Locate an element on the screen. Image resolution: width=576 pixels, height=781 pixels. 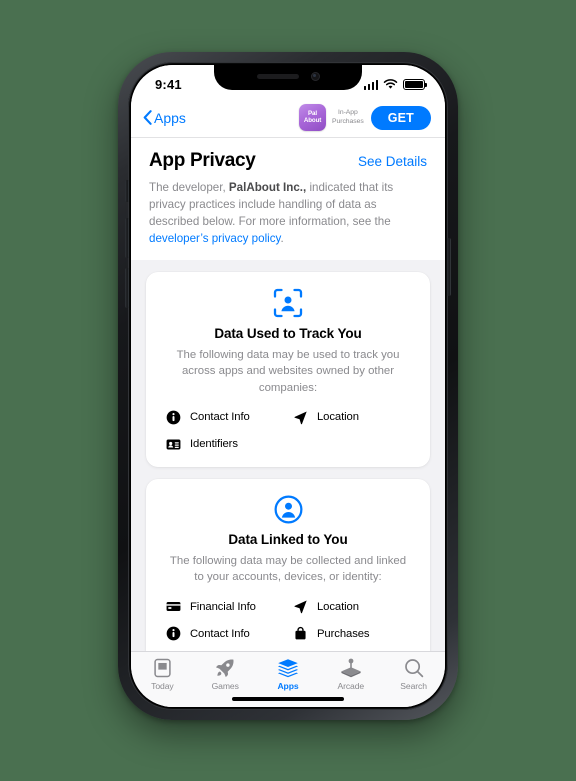
joystick-icon is located at coordinates (351, 668).